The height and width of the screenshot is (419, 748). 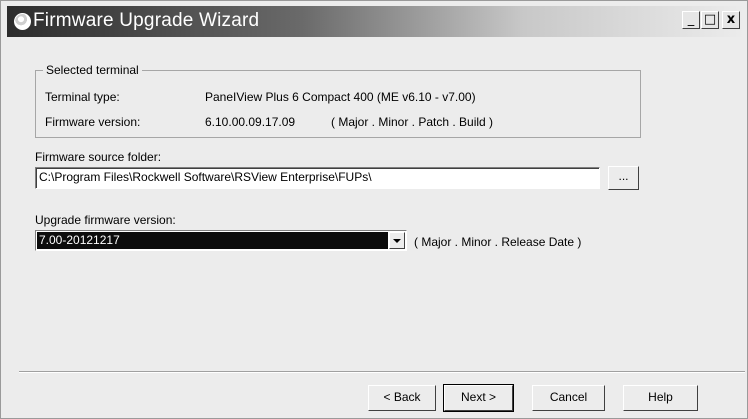 What do you see at coordinates (478, 398) in the screenshot?
I see `next-button: Next >` at bounding box center [478, 398].